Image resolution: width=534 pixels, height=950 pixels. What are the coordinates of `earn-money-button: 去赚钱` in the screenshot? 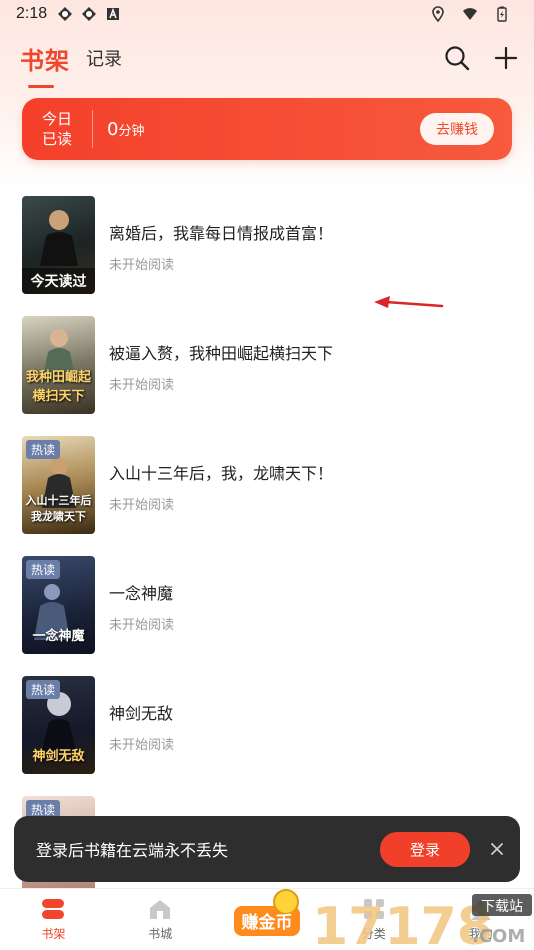 It's located at (457, 129).